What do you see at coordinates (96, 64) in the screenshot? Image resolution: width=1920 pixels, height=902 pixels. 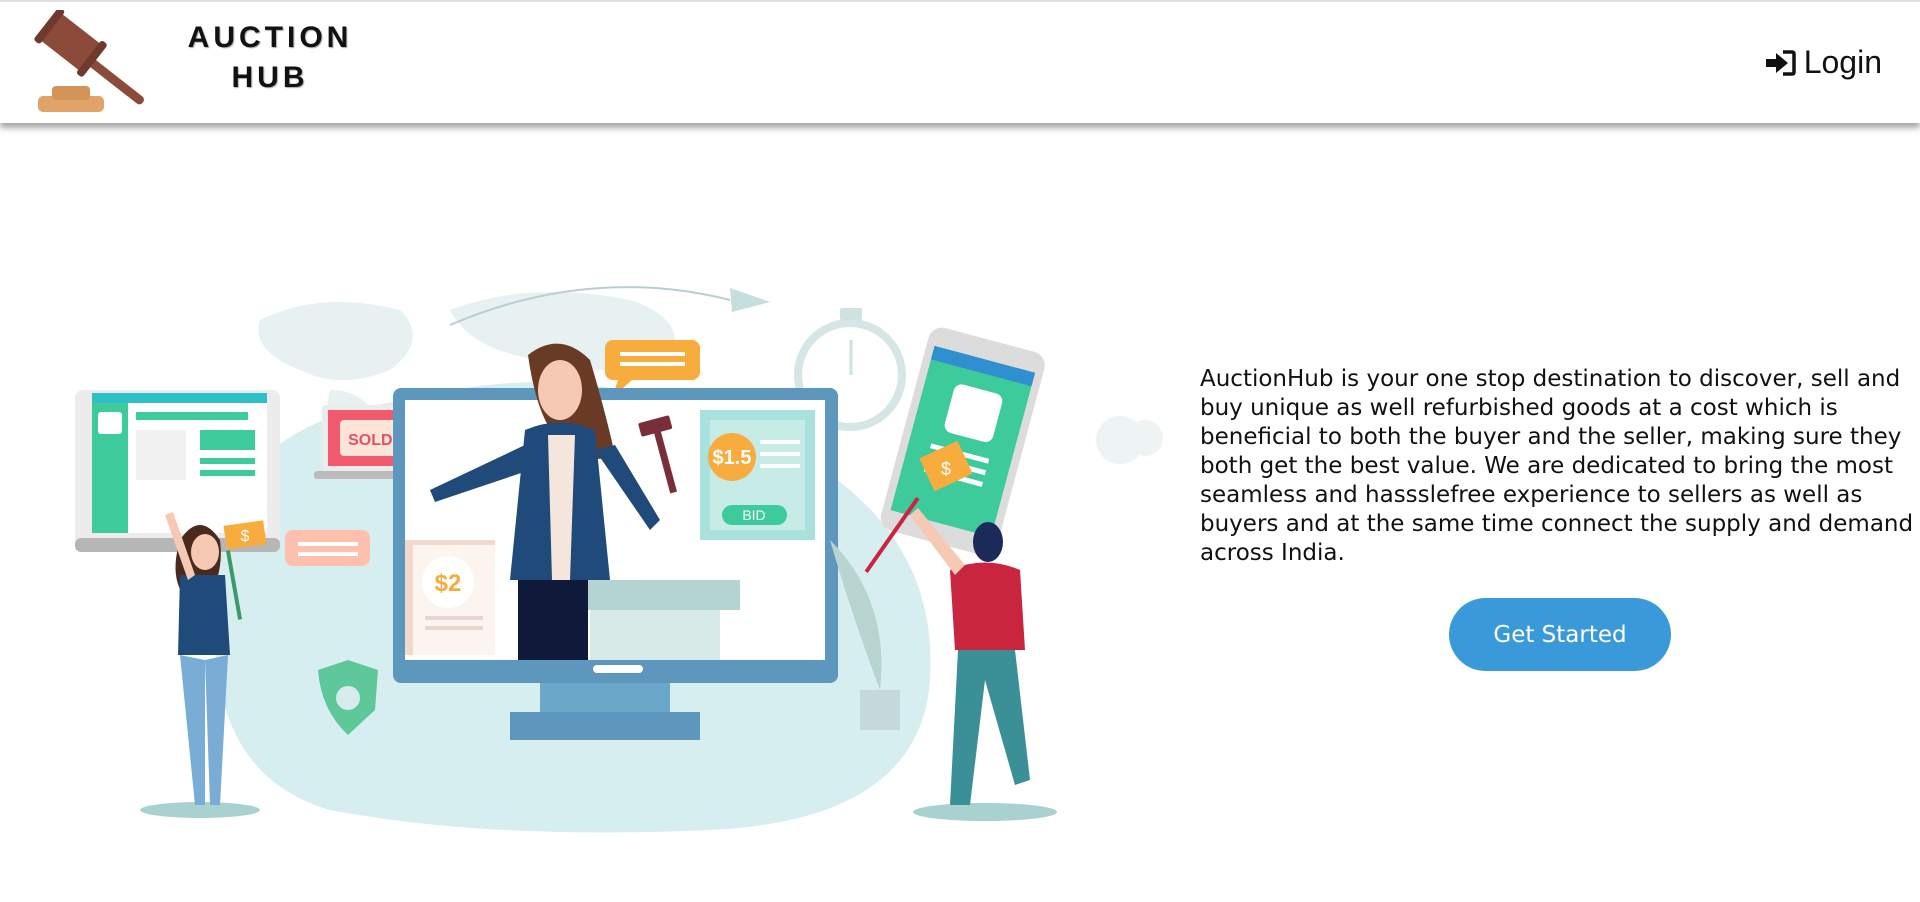 I see `gavel-logo-icon` at bounding box center [96, 64].